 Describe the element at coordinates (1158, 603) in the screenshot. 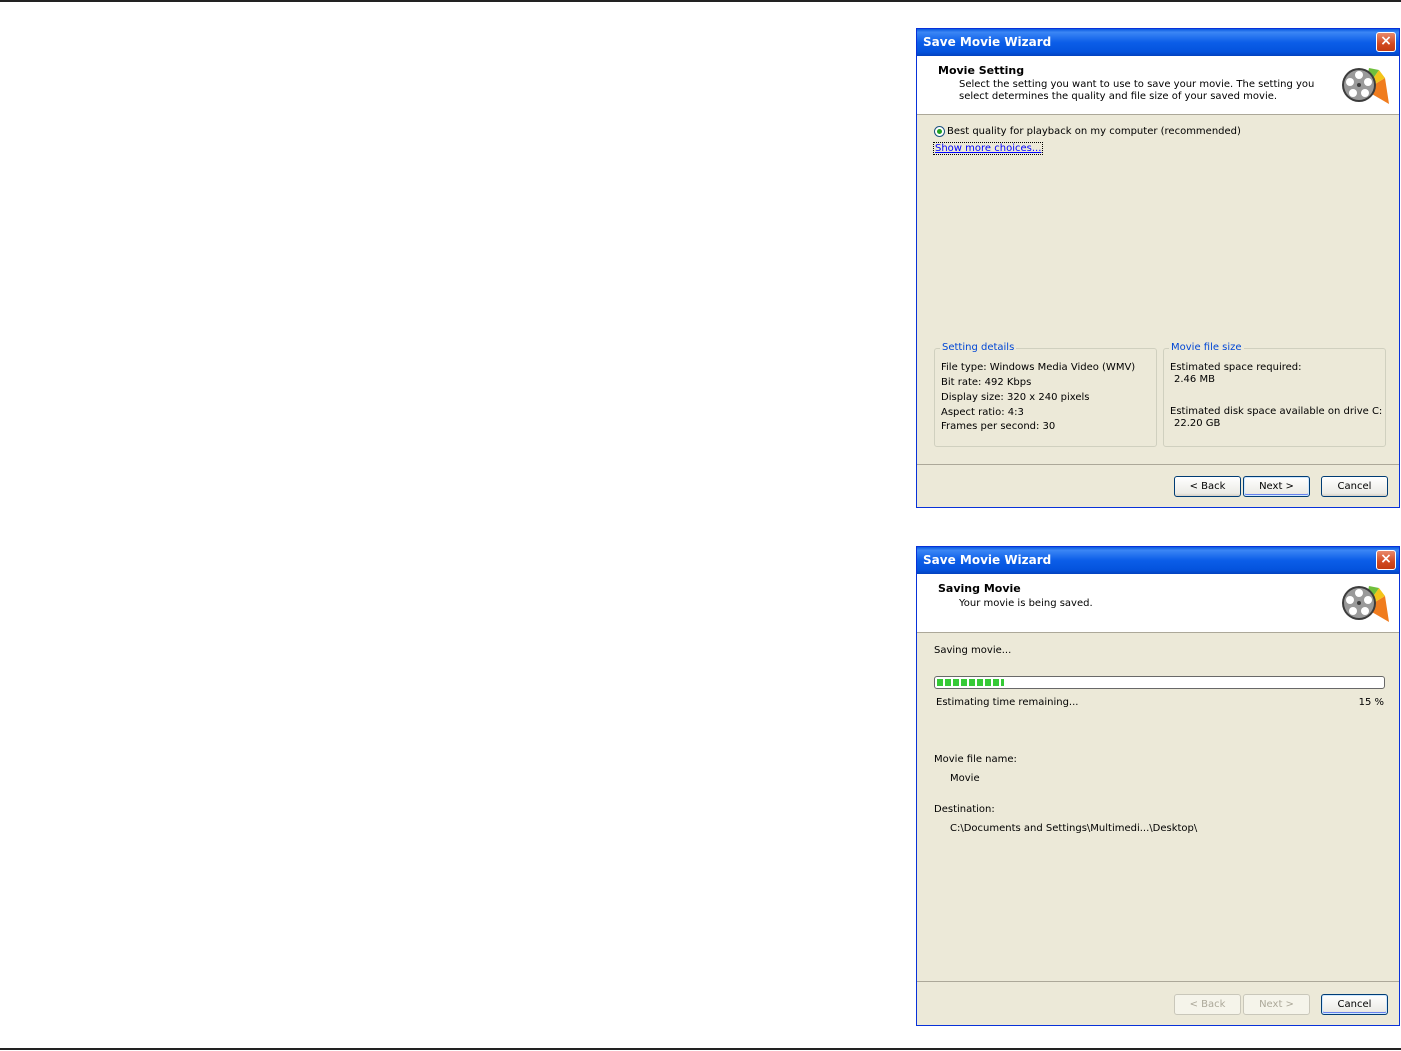

I see `wizard-header: Saving Movie Your movie is being saved.` at that location.